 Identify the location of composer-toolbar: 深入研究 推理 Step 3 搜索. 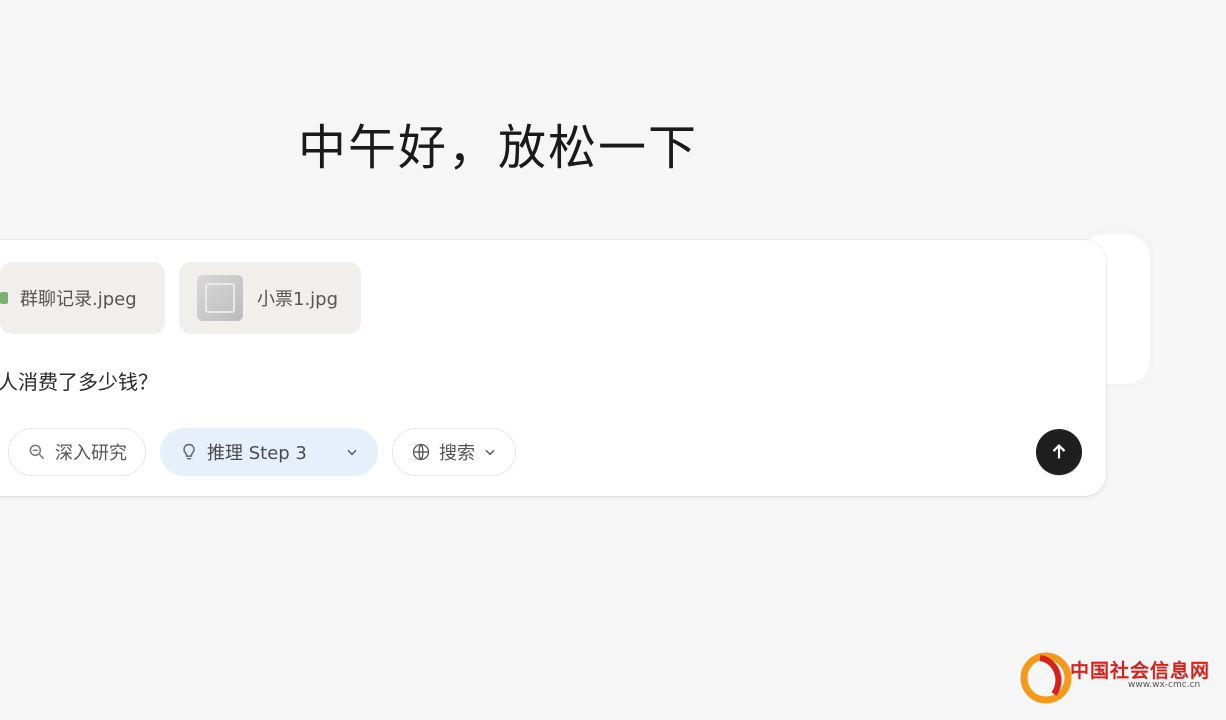
(262, 452).